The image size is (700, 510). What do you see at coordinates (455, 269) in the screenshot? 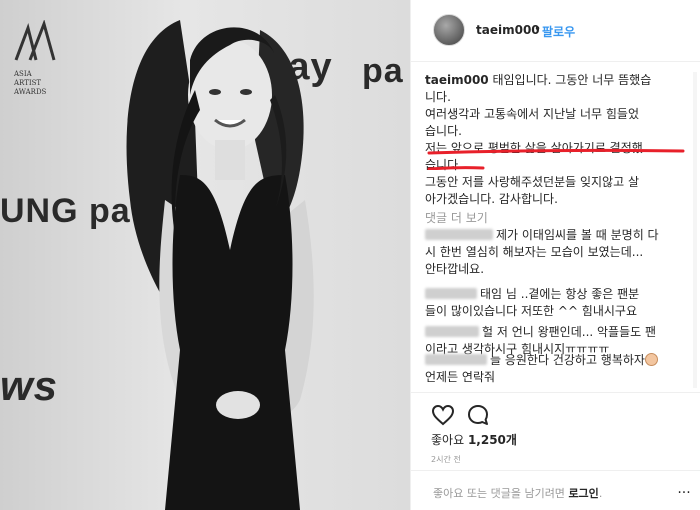
I see `comment-text: 안타깝네요.` at bounding box center [455, 269].